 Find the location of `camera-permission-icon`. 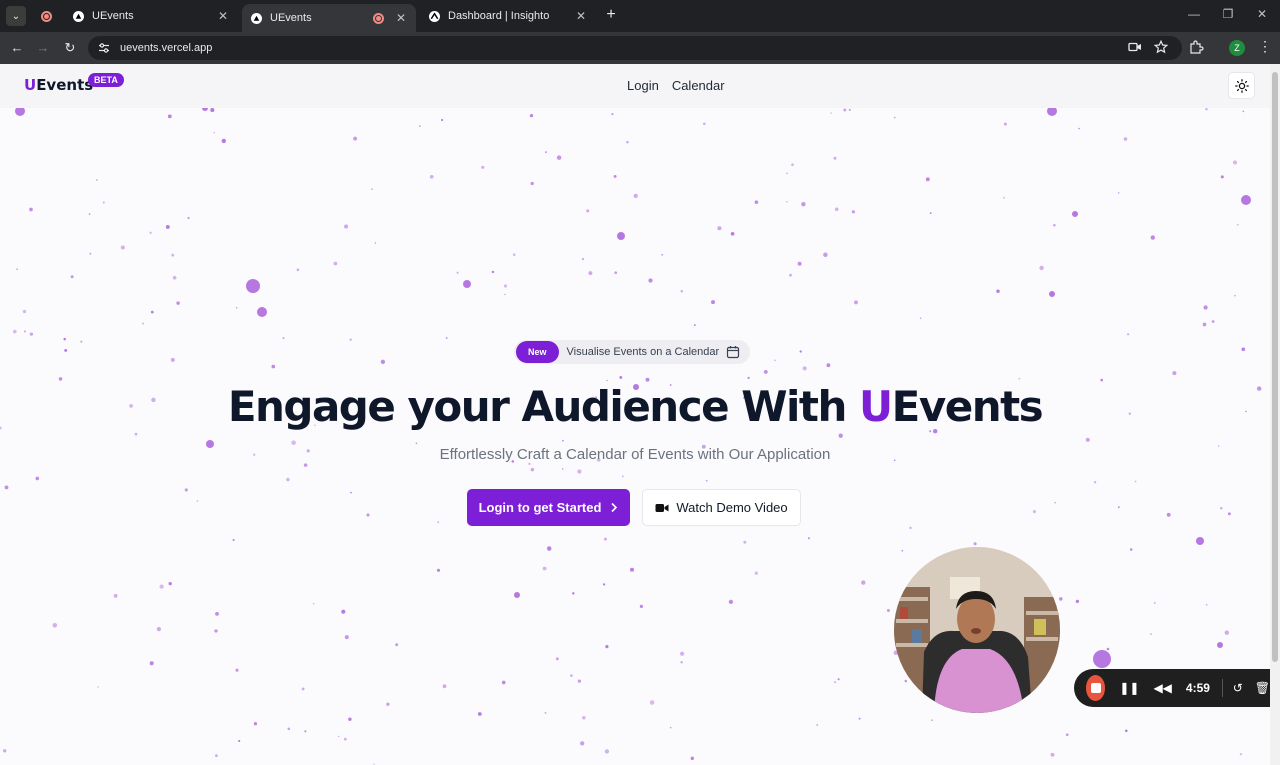

camera-permission-icon is located at coordinates (1135, 47).